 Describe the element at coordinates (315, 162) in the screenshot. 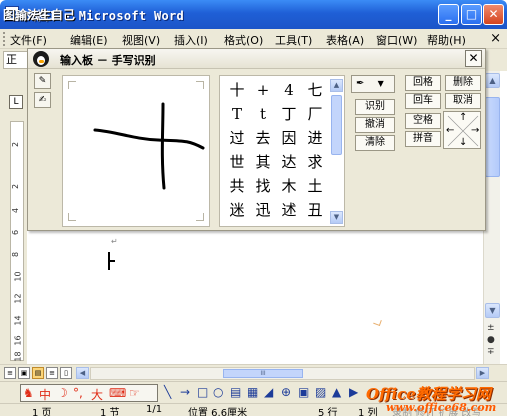

I see `candidate-char: 求` at that location.